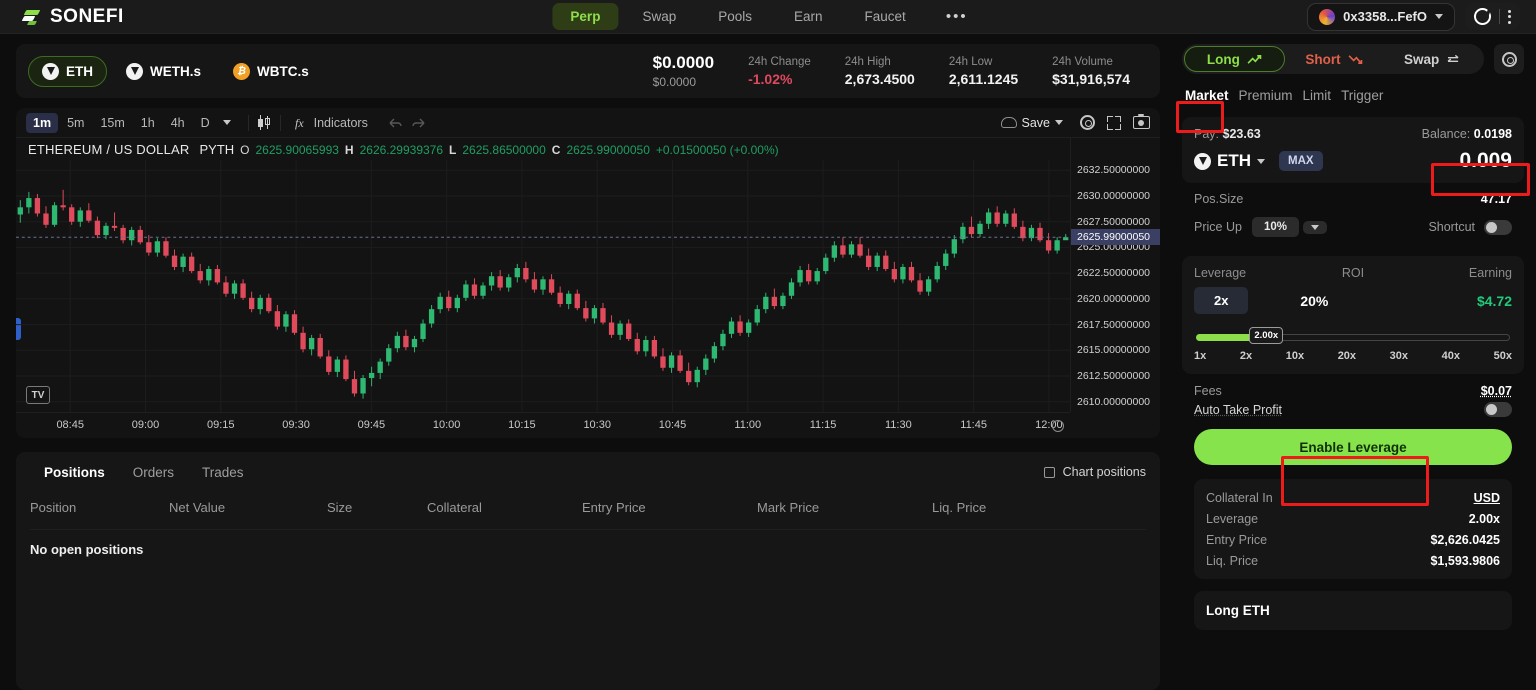 The width and height of the screenshot is (1536, 690). What do you see at coordinates (1451, 356) in the screenshot?
I see `tick-40x: 40x` at bounding box center [1451, 356].